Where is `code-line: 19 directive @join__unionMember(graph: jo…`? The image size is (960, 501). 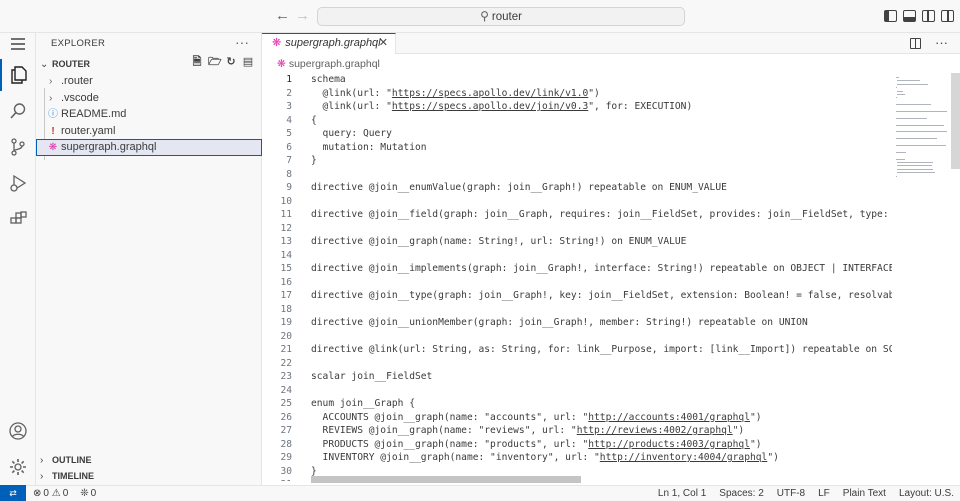
code-line: 19 directive @join__unionMember(graph: jo… is located at coordinates (577, 323).